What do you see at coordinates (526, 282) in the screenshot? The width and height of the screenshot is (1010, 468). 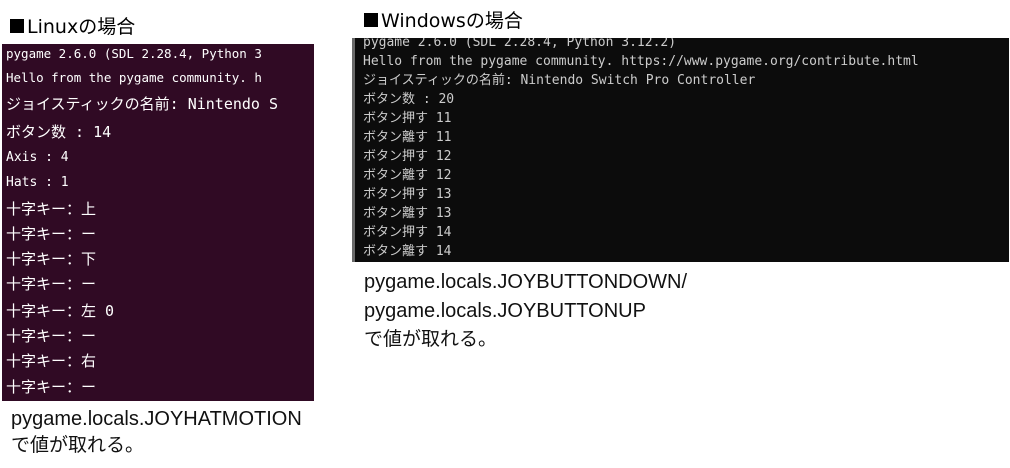 I see `windows-caption-line1: pygame.locals.JOYBUTTONDOWN/` at bounding box center [526, 282].